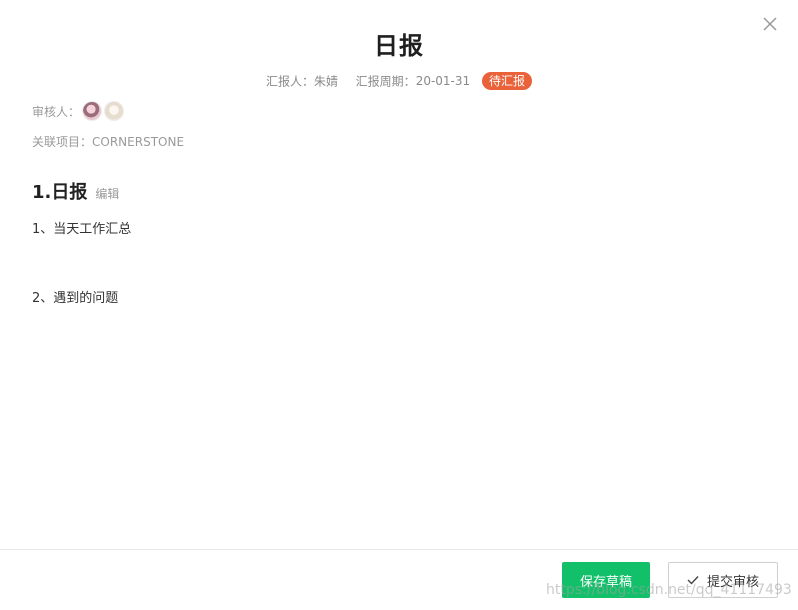 This screenshot has height=610, width=798. What do you see at coordinates (606, 580) in the screenshot?
I see `save-draft-button: 保存草稿` at bounding box center [606, 580].